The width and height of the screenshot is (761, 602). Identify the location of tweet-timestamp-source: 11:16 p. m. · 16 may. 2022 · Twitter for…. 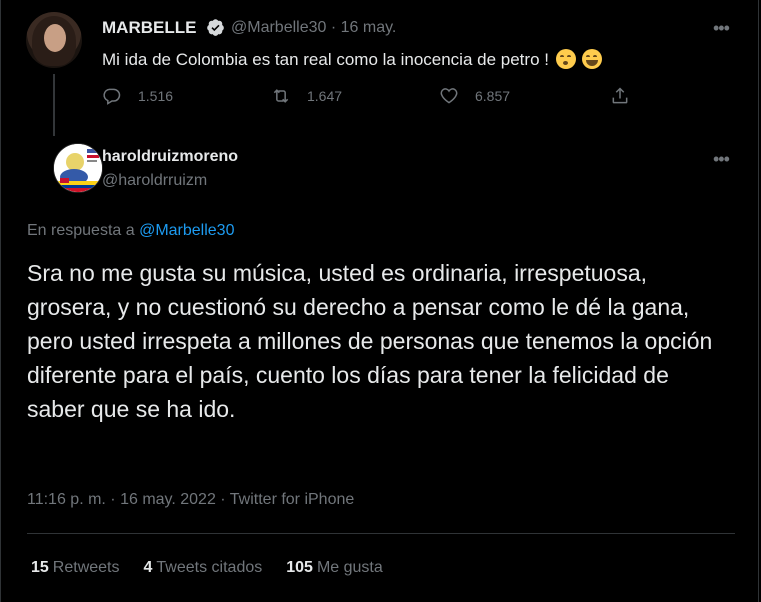
(190, 500).